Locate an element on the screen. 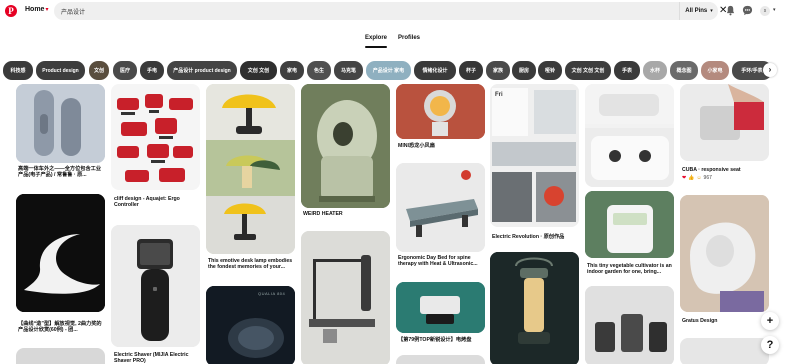  chip: 概念图 is located at coordinates (684, 70).